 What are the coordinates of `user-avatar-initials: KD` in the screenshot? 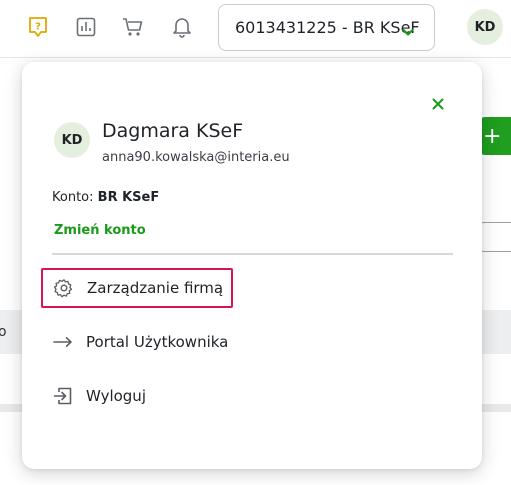 It's located at (72, 140).